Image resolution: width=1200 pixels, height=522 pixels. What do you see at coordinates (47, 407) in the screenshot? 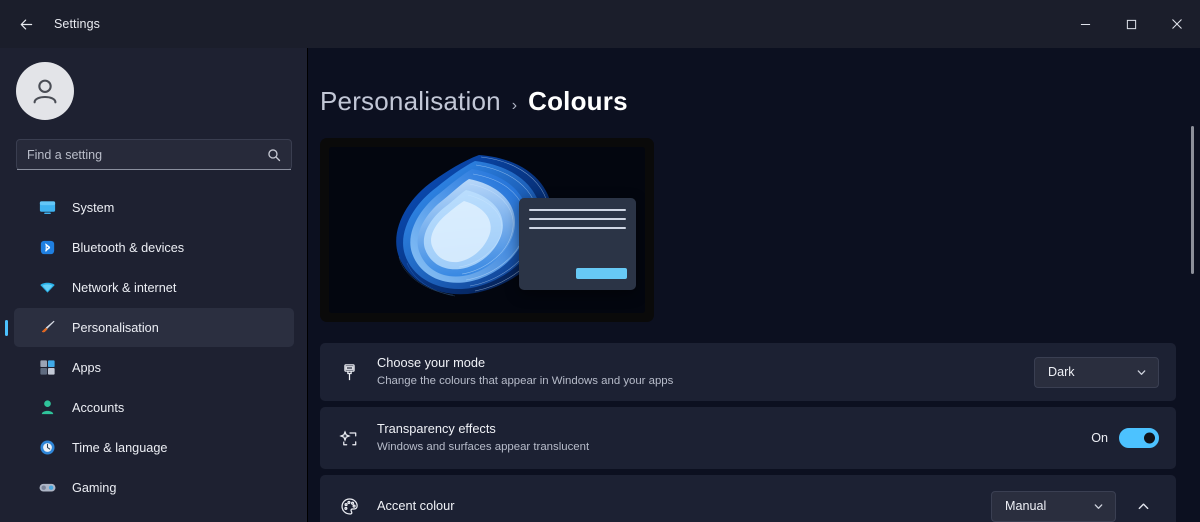
I see `accounts-icon` at bounding box center [47, 407].